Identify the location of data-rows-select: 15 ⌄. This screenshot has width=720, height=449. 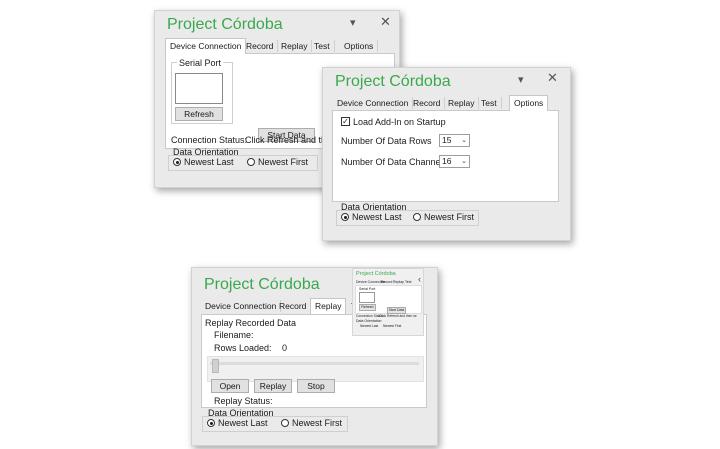
(454, 140).